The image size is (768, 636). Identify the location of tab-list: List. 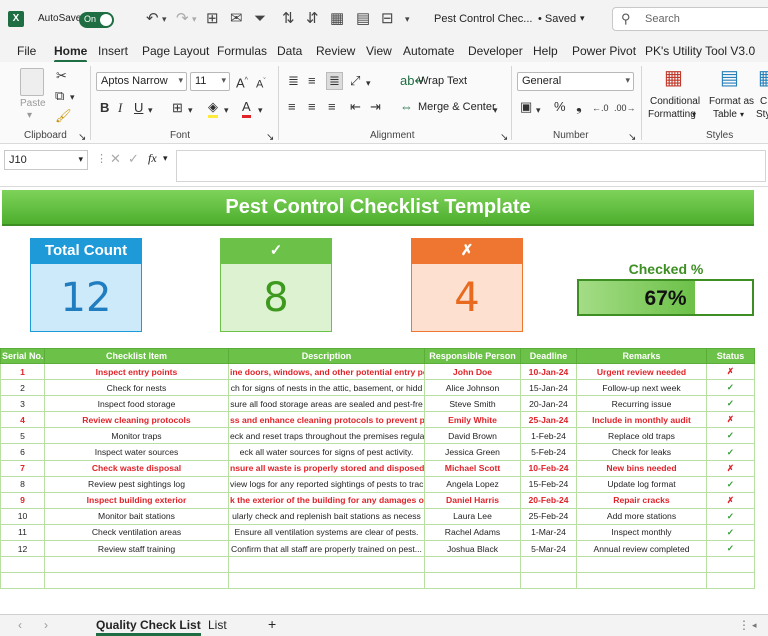
(217, 625).